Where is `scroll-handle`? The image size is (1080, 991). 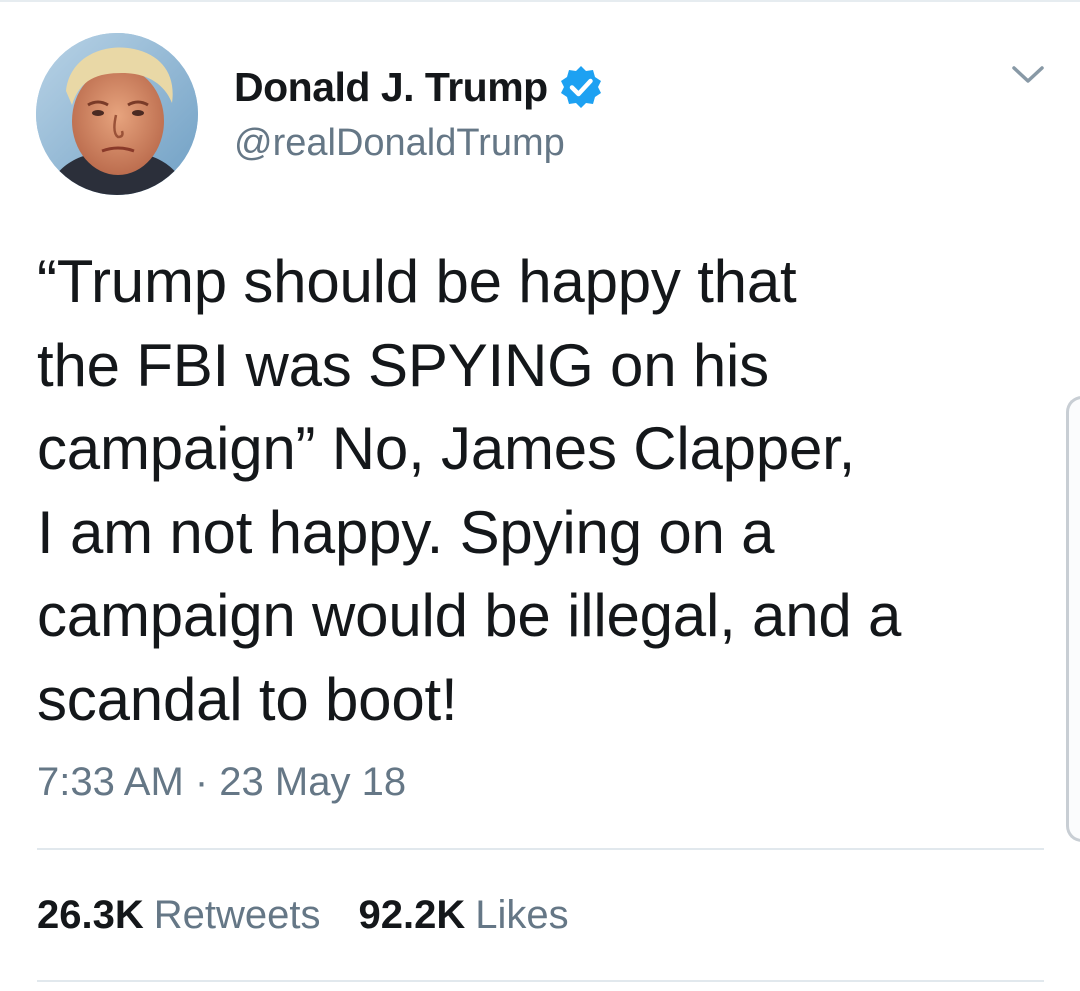
scroll-handle is located at coordinates (1073, 619).